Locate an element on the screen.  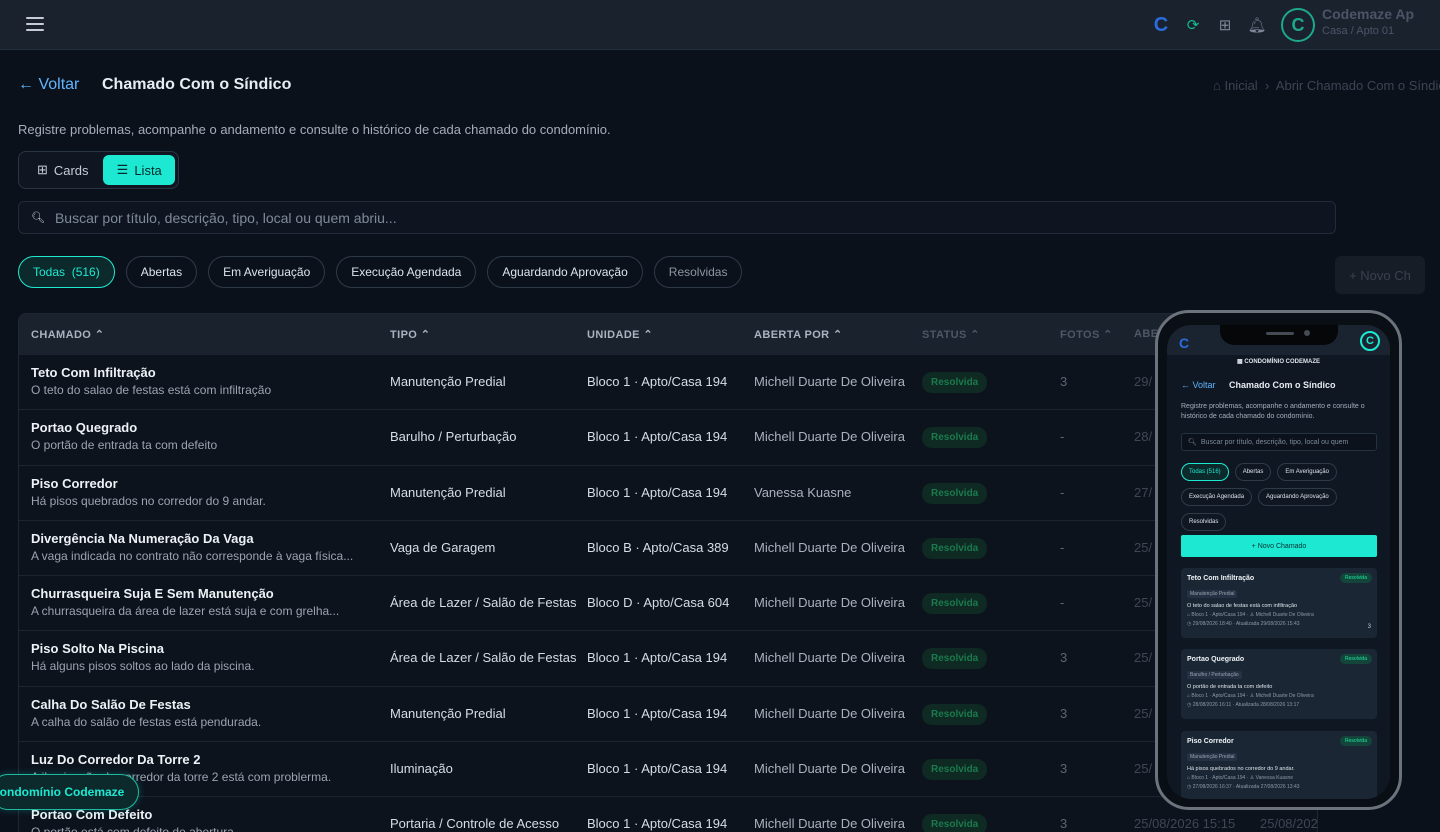
filter-label: Aguardando Aprovação is located at coordinates (565, 272).